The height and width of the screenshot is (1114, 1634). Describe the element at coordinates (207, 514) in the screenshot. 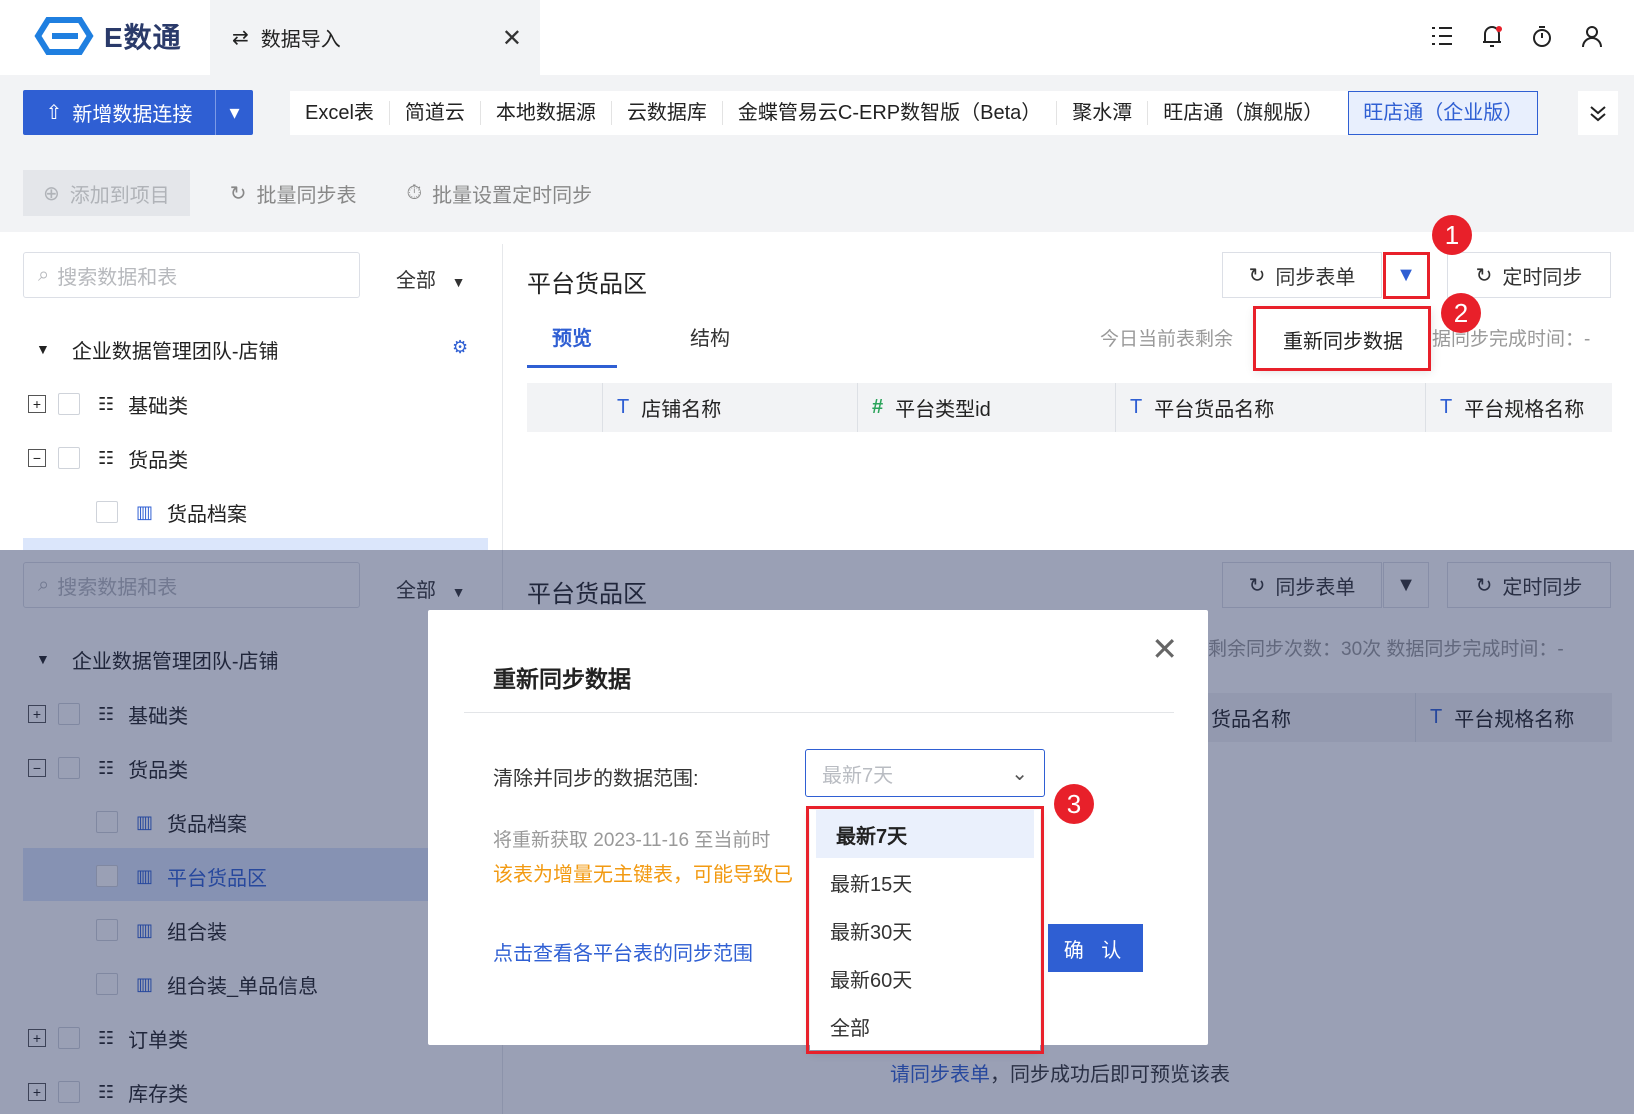

I see `tree-node-label: 货品档案` at that location.